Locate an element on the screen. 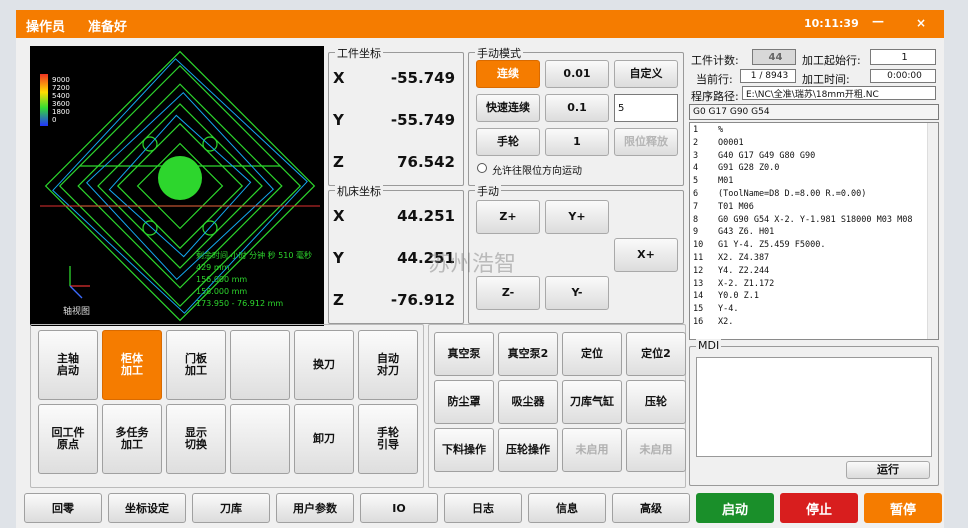  mdi-input is located at coordinates (814, 407).